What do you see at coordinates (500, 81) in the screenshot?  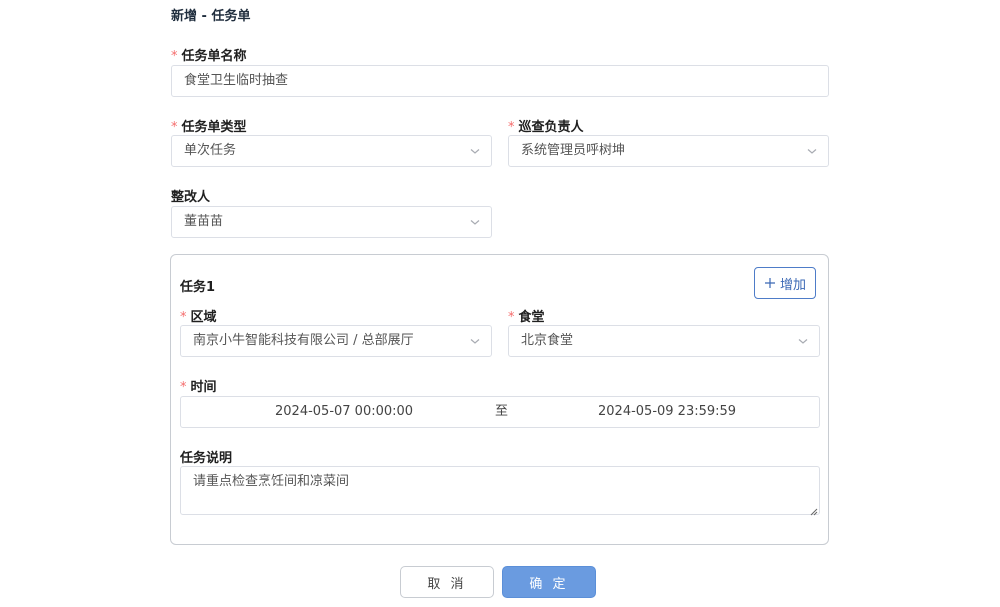 I see `task-name-input: 食堂卫生临时抽查` at bounding box center [500, 81].